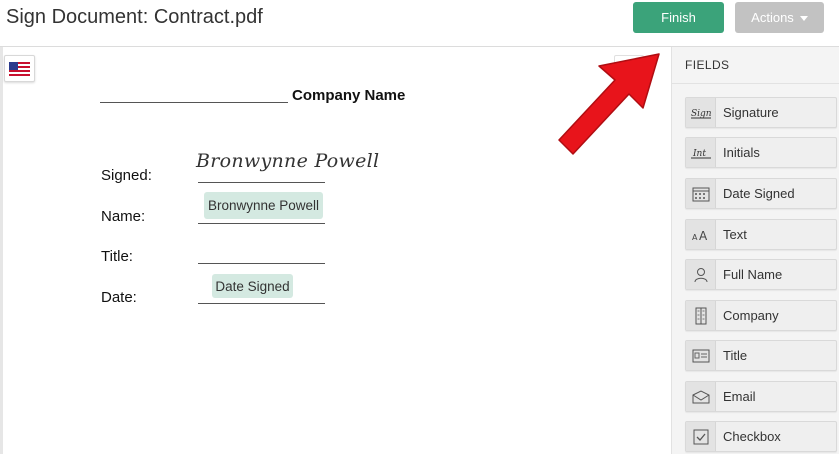 This screenshot has width=839, height=454. I want to click on field-label: Checkbox, so click(752, 436).